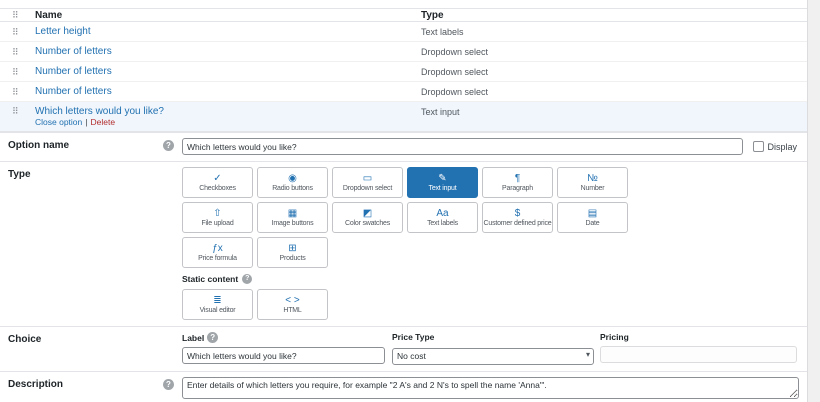 This screenshot has width=820, height=402. I want to click on description-label: Description ?, so click(89, 387).